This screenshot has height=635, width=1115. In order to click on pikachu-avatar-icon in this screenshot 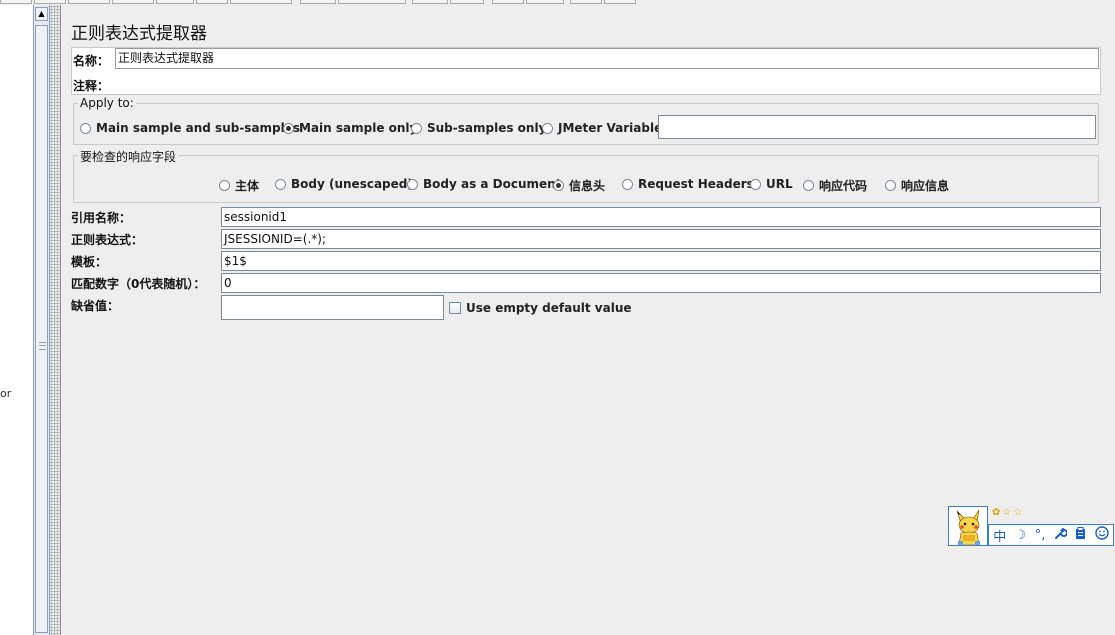, I will do `click(968, 526)`.